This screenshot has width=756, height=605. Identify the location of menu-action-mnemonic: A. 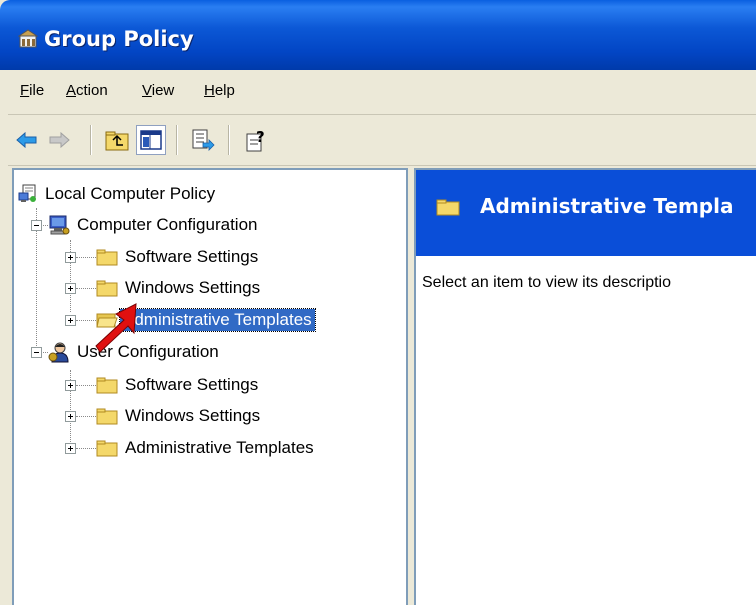
(71, 90).